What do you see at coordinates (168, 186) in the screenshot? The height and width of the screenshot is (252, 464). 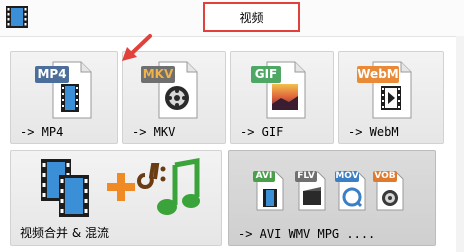 I see `music-note-icon` at bounding box center [168, 186].